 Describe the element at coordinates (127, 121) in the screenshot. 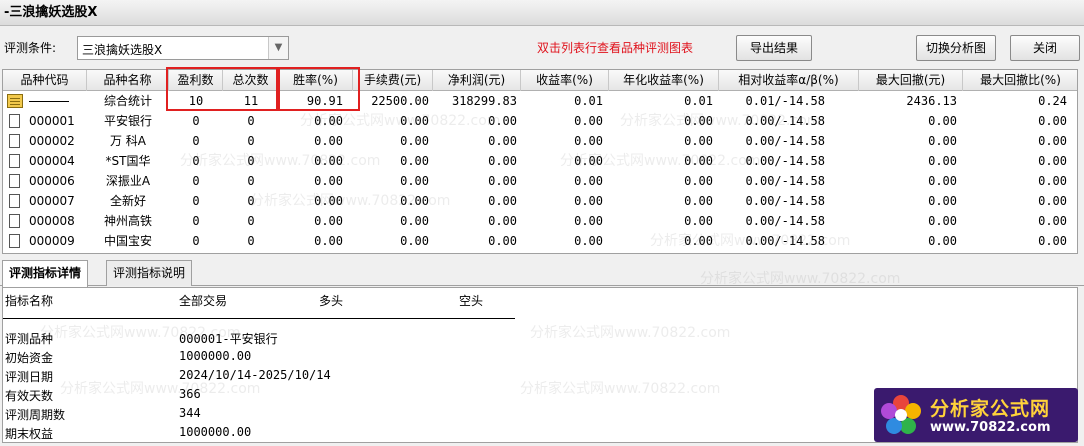

I see `cell-name: 平安银行` at that location.